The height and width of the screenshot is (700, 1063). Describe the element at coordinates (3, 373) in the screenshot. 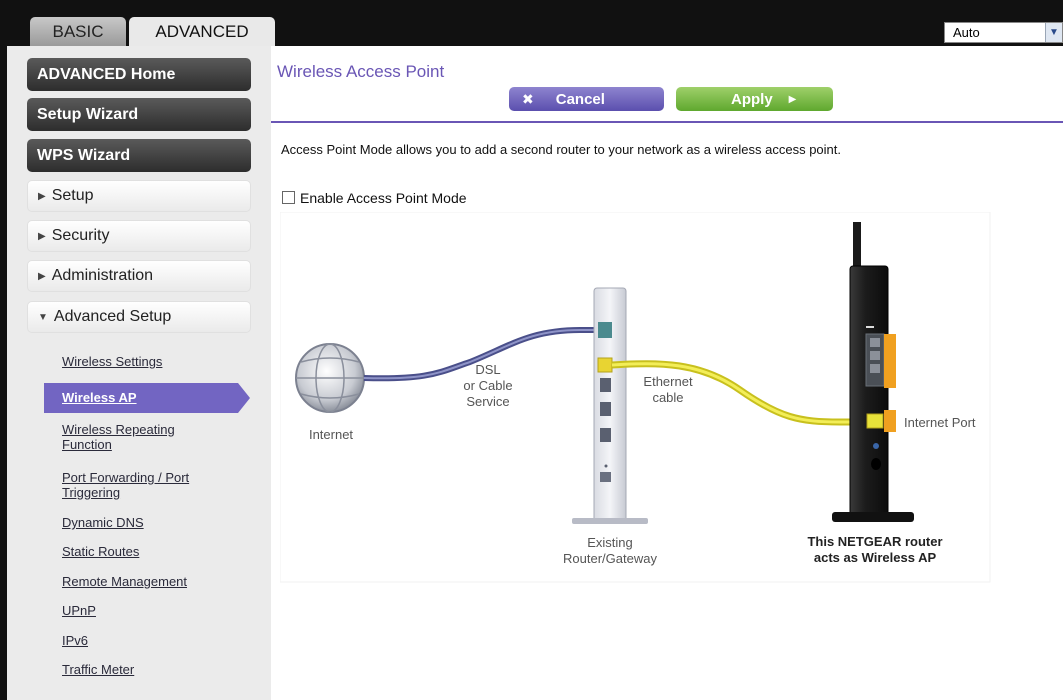

I see `sidebar-edge` at that location.